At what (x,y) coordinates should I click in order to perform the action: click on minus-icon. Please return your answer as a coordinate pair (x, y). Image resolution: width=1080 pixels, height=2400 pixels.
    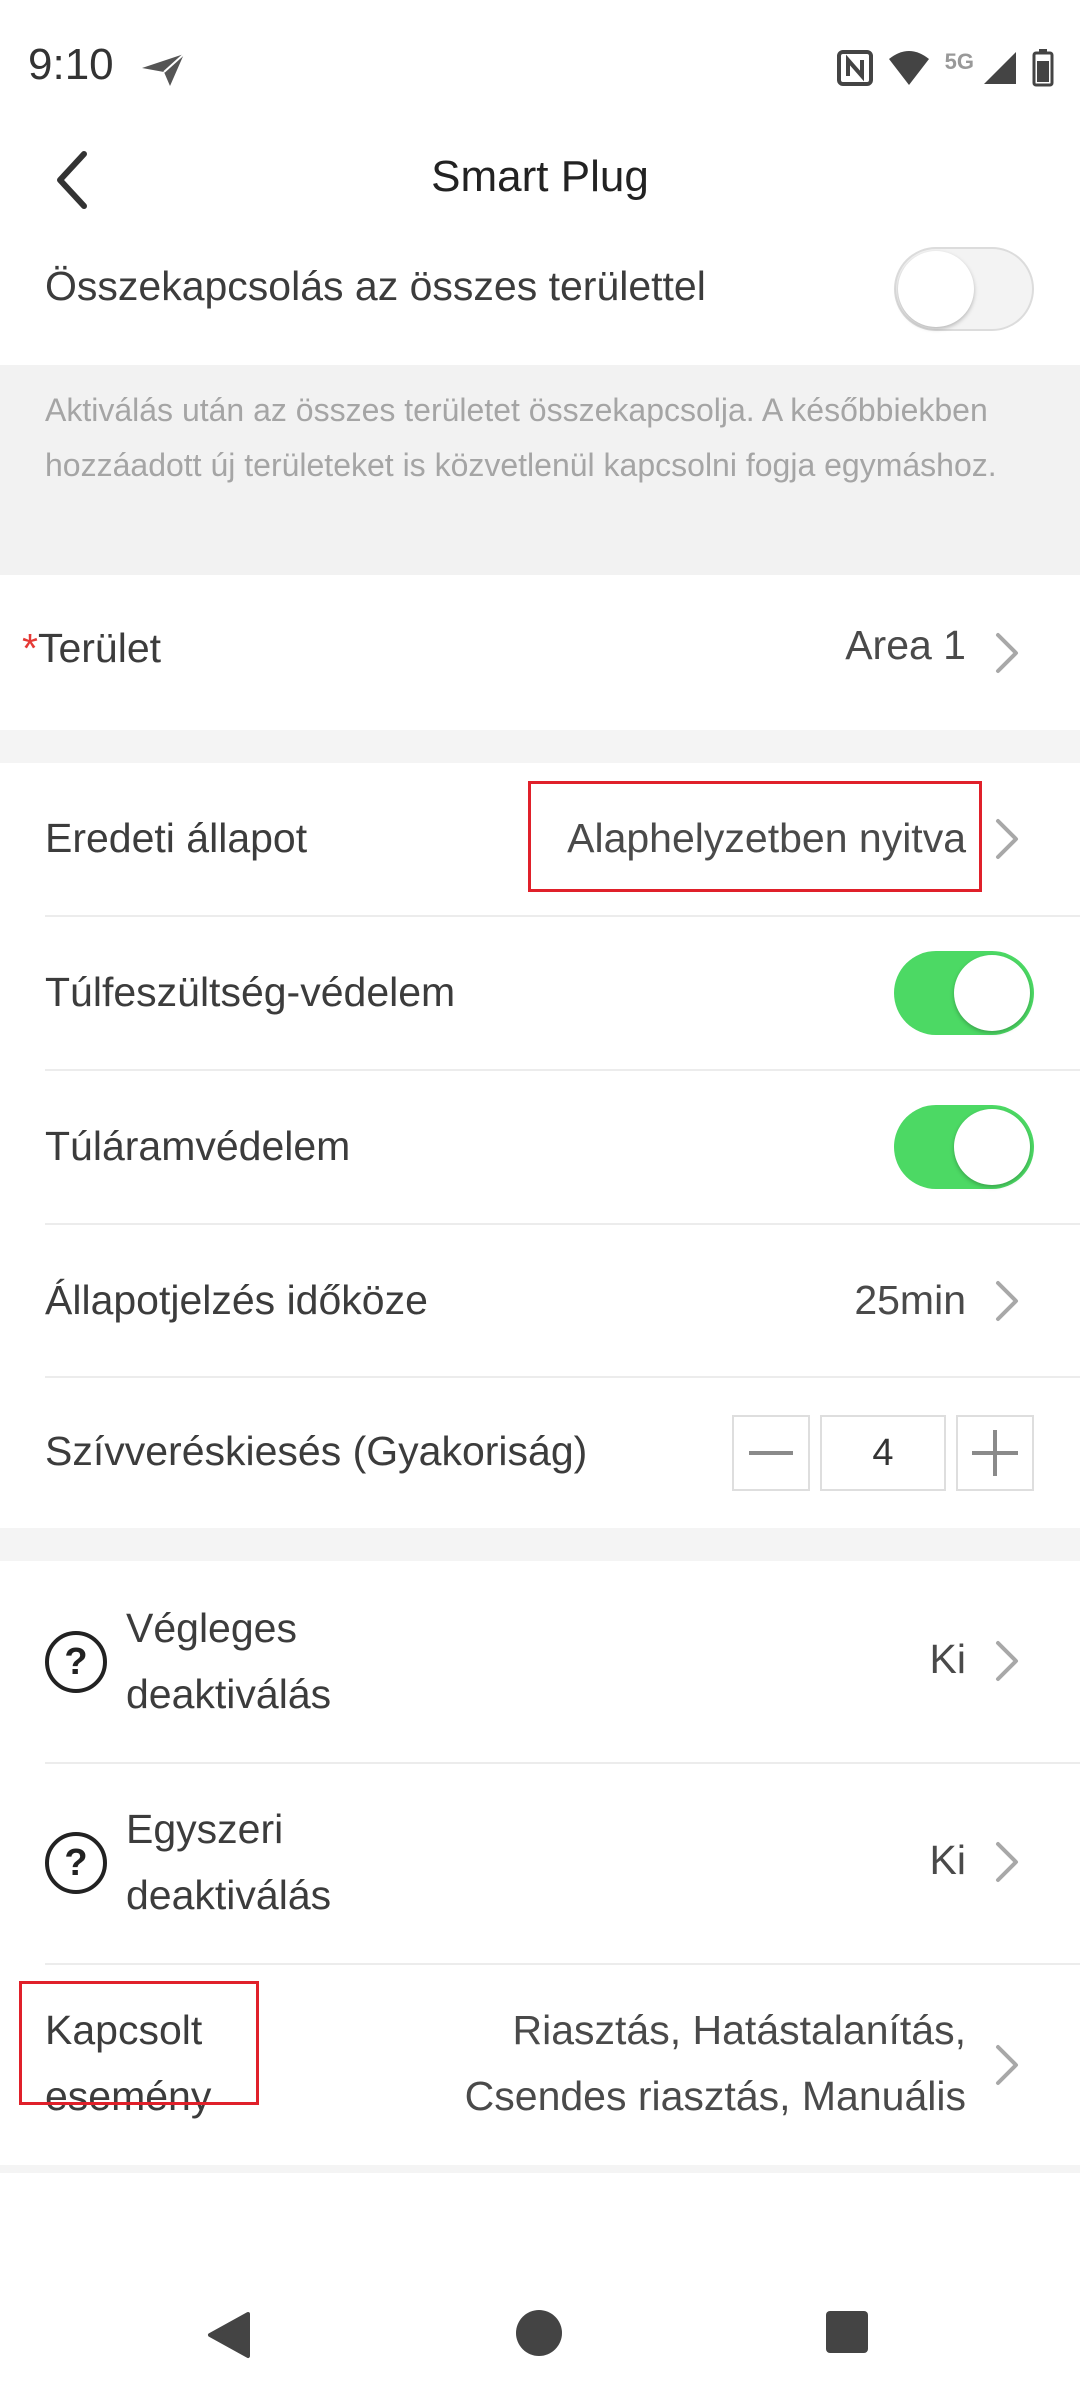
    Looking at the image, I should click on (771, 1453).